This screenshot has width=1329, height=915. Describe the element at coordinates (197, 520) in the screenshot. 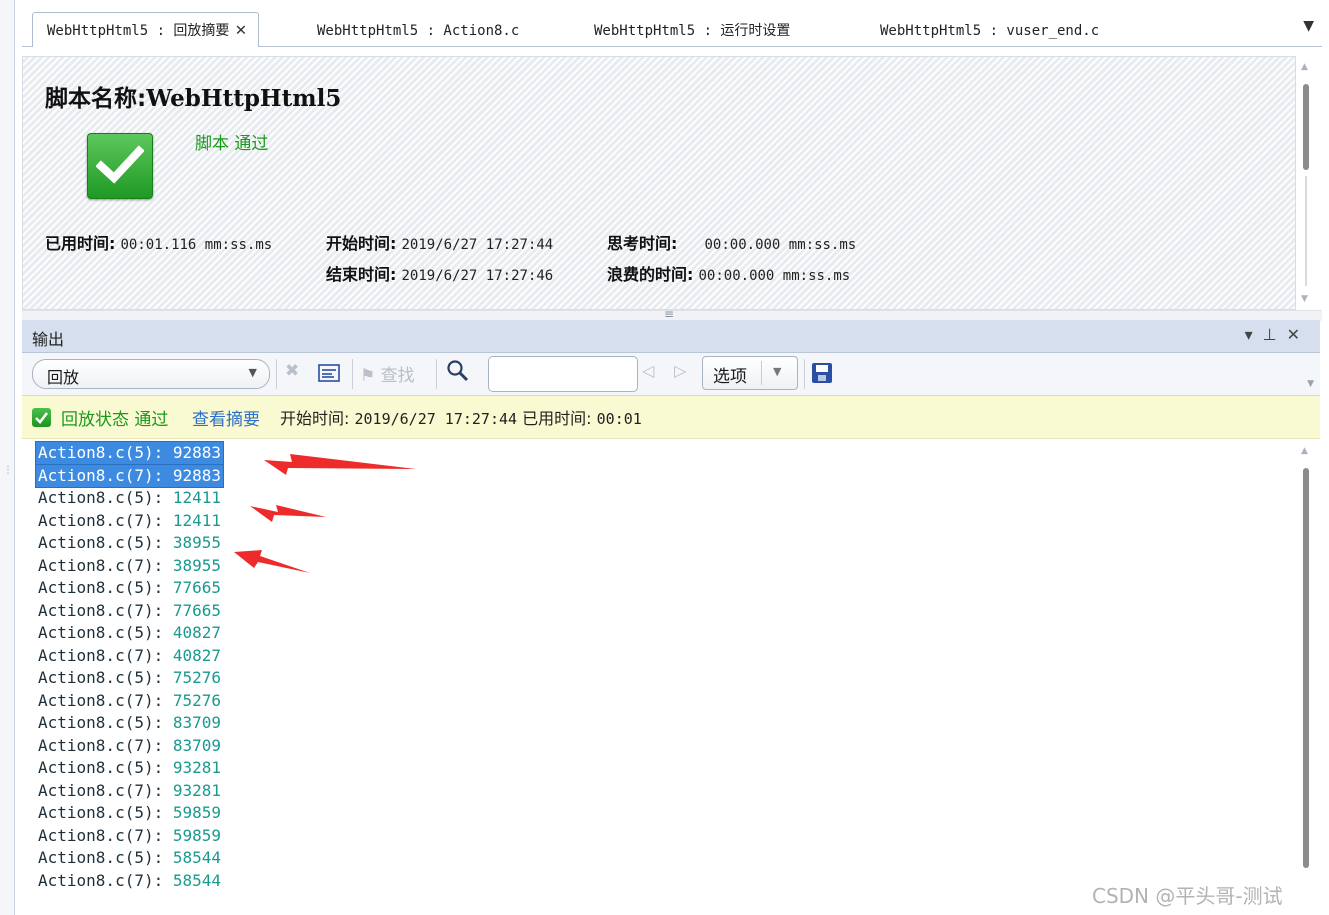

I see `log-line-value: 12411` at that location.